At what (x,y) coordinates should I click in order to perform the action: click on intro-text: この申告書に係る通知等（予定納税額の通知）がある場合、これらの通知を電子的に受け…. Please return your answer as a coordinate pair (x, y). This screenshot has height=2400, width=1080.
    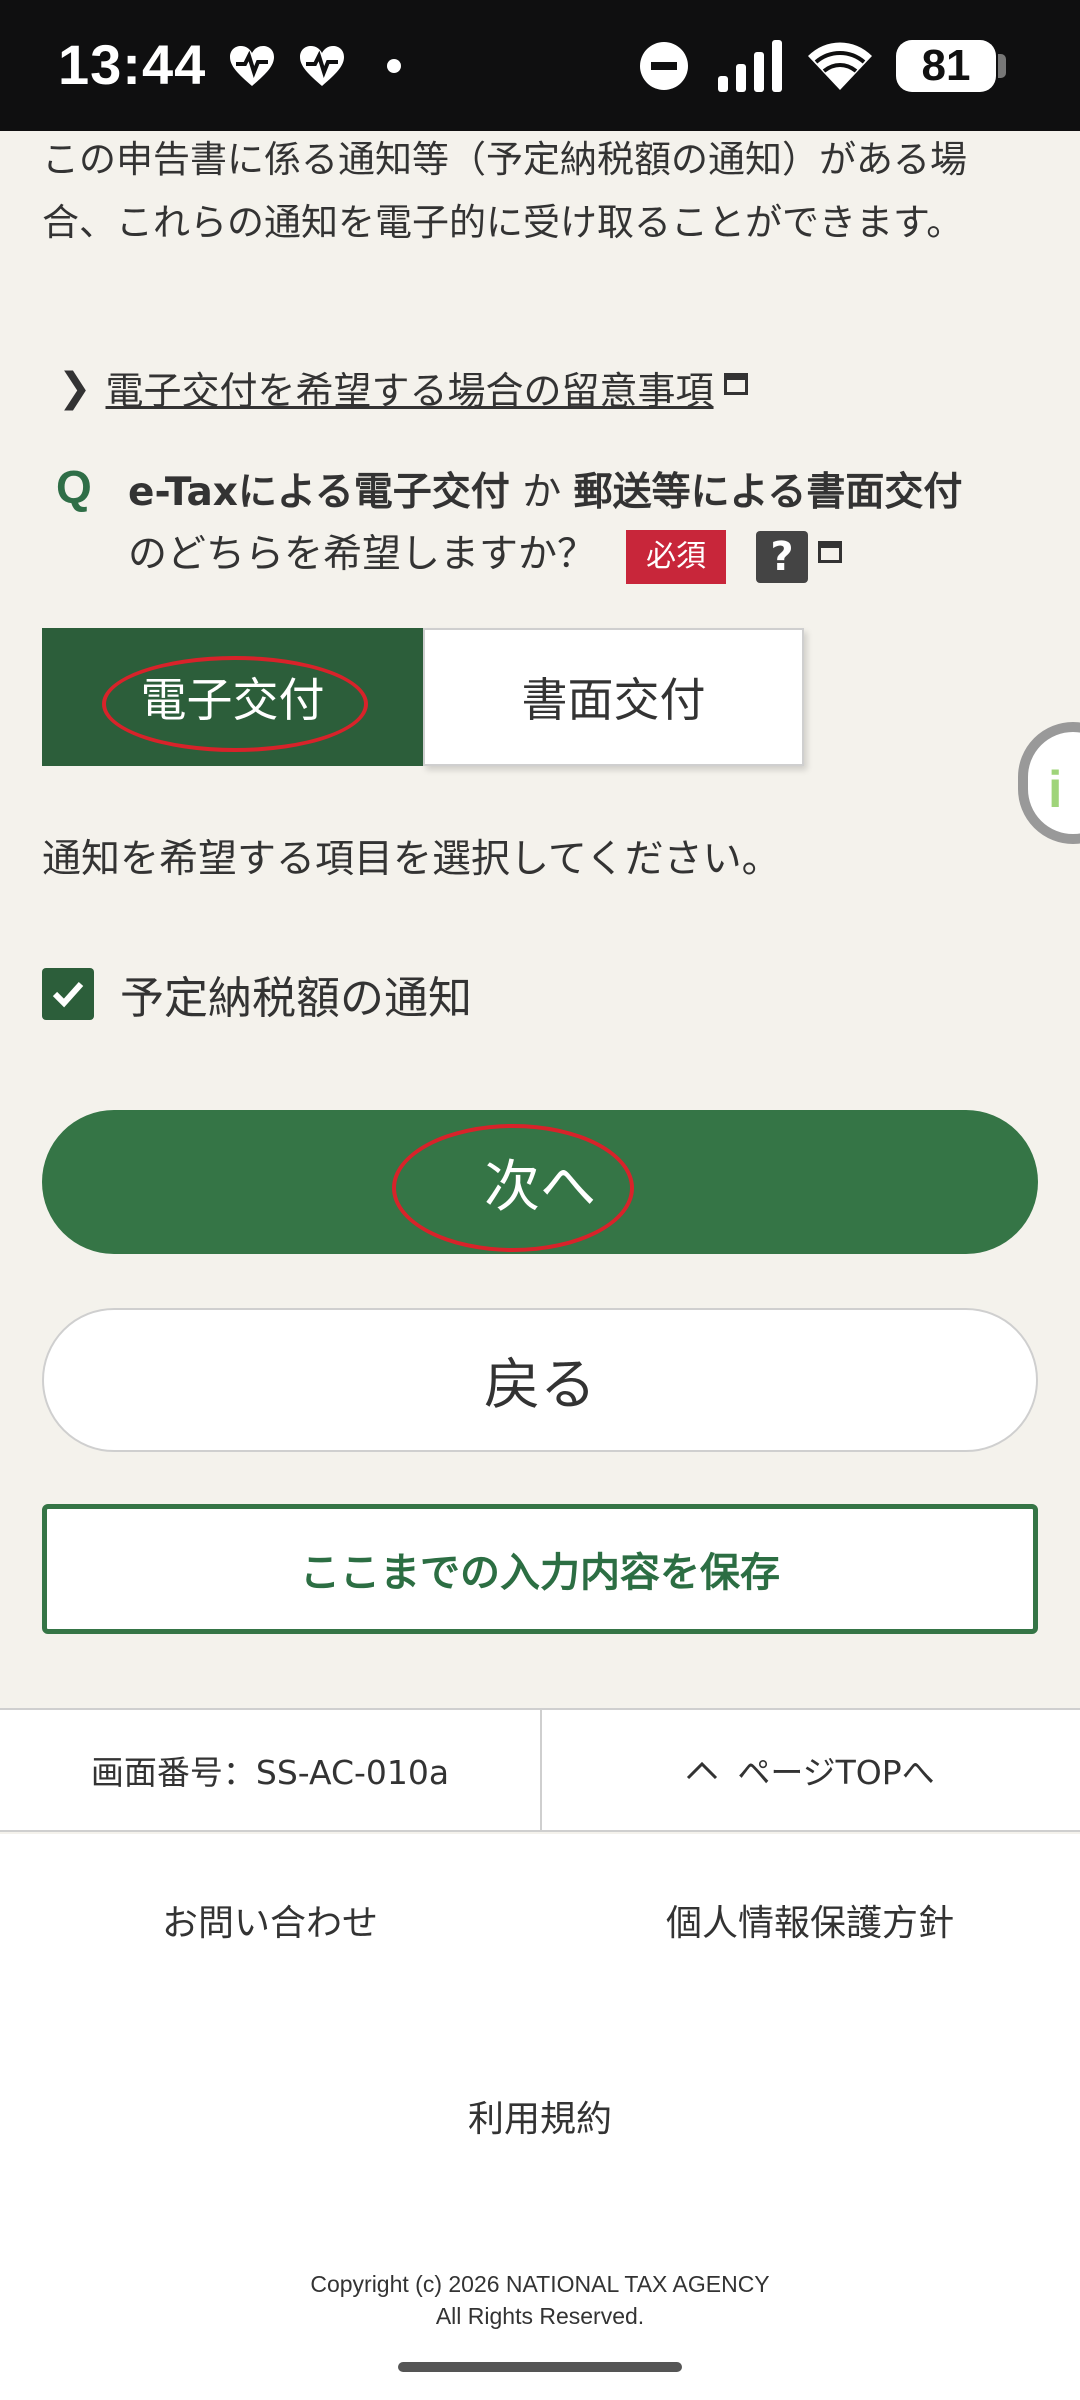
    Looking at the image, I should click on (504, 191).